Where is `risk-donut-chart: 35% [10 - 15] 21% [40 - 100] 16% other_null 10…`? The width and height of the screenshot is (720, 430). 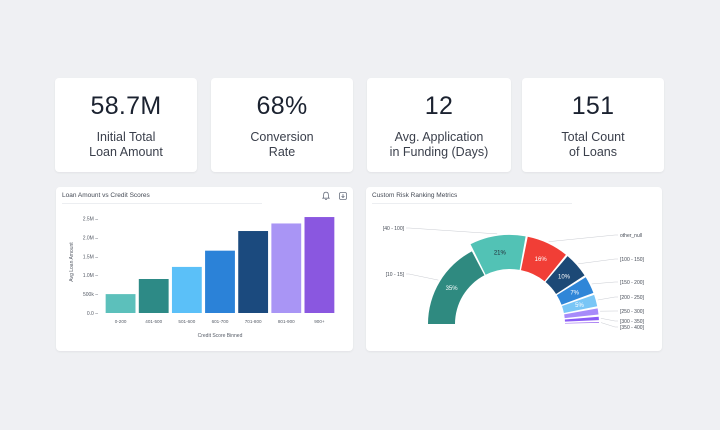
risk-donut-chart: 35% [10 - 15] 21% [40 - 100] 16% other_null 10… is located at coordinates (514, 278).